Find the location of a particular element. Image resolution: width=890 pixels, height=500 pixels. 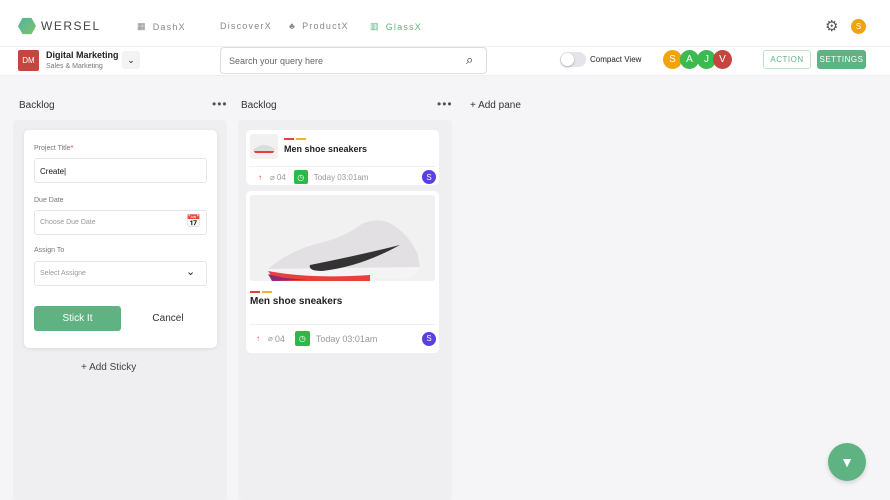

settings-button: SETTINGS is located at coordinates (841, 59).